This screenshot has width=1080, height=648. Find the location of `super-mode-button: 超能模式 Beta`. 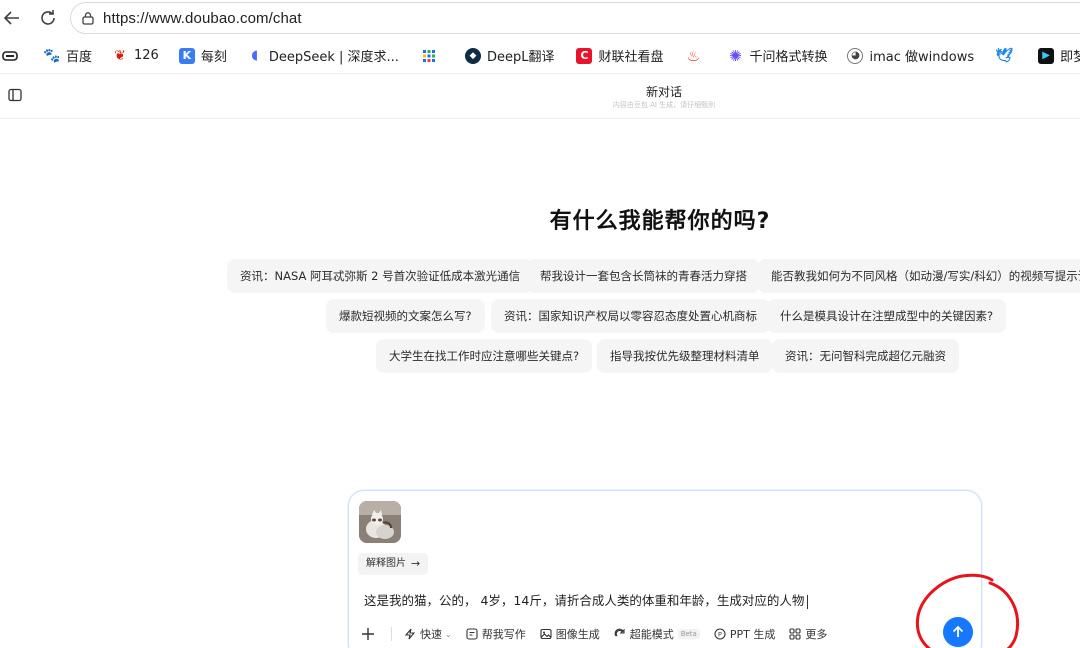

super-mode-button: 超能模式 Beta is located at coordinates (657, 634).